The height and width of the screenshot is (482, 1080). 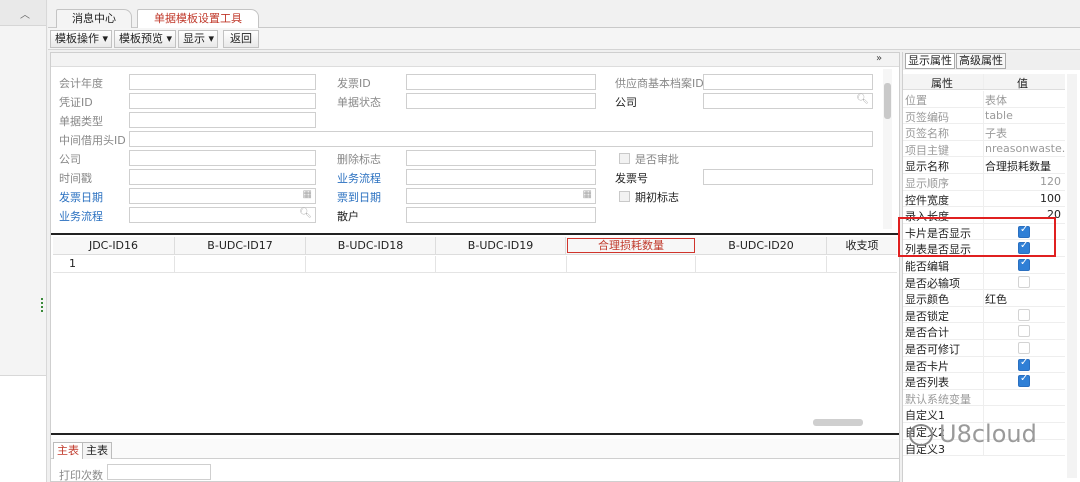 I want to click on row-number: 1, so click(x=72, y=263).